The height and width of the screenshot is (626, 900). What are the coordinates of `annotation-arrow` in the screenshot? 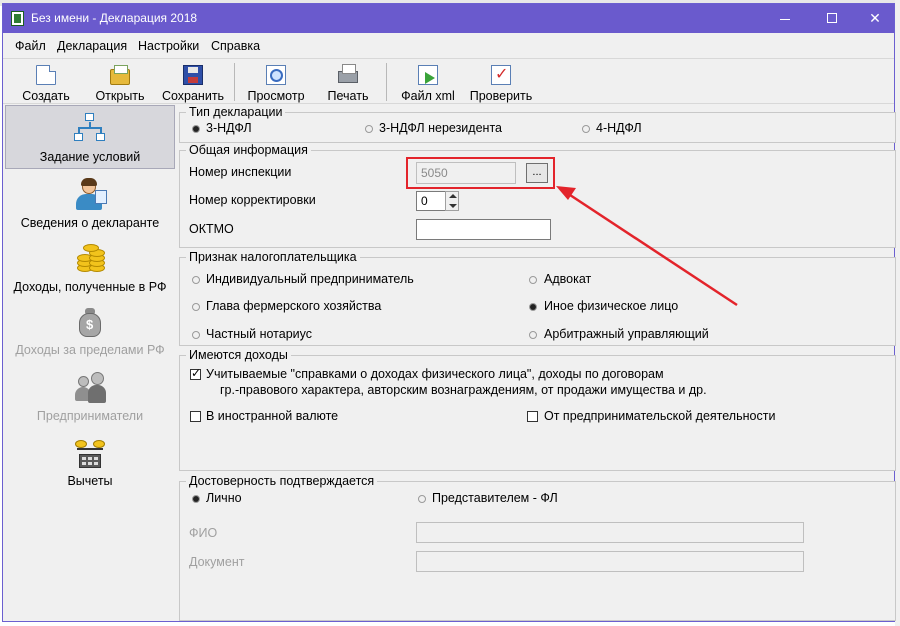 It's located at (647, 246).